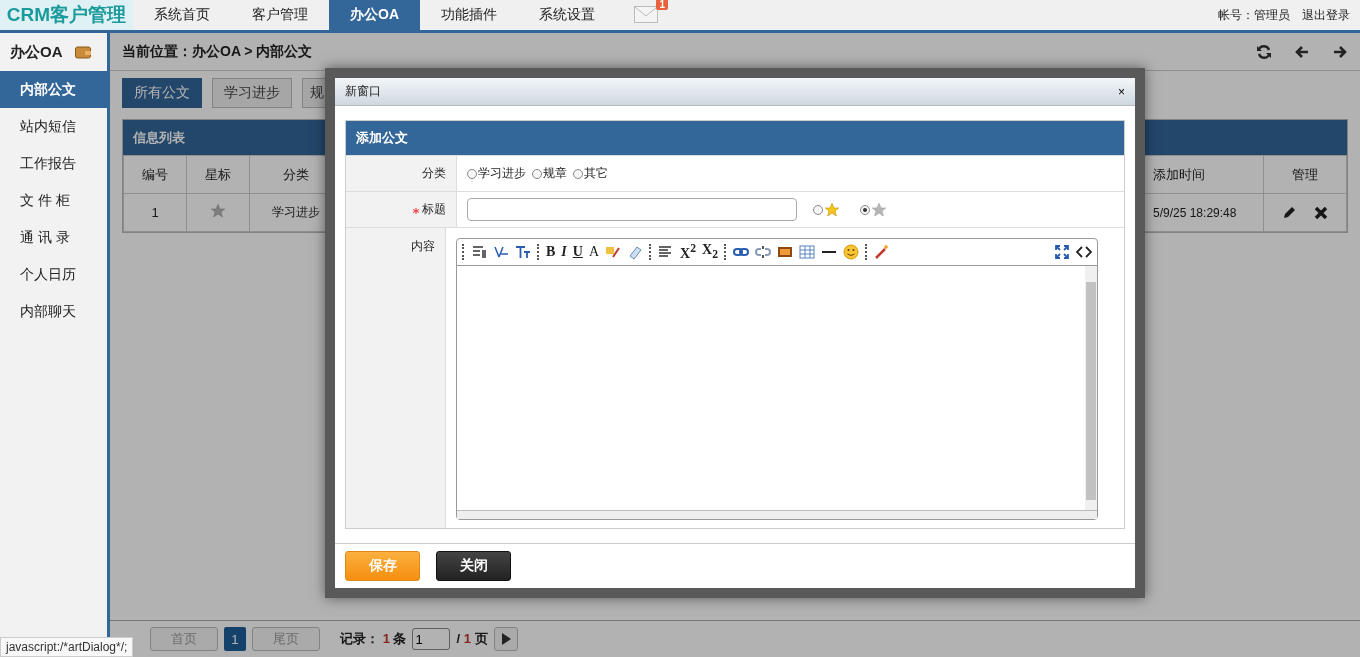 Image resolution: width=1360 pixels, height=657 pixels. I want to click on subscript-button: X$_{2}$, so click(710, 252).